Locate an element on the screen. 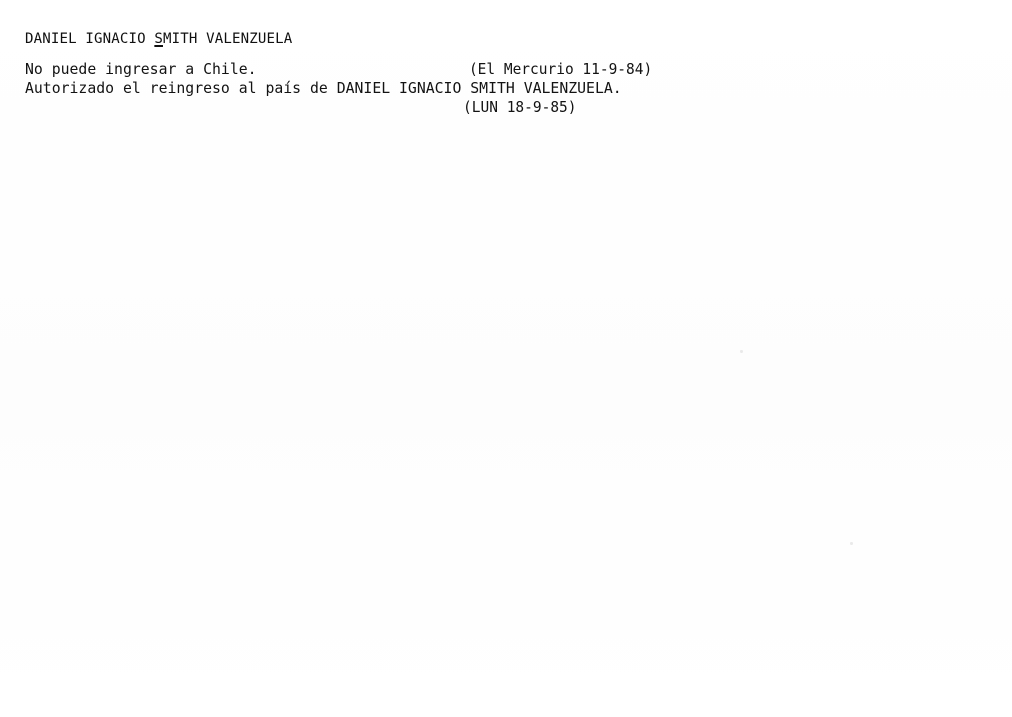  heading-underlined-initial: S is located at coordinates (158, 38).